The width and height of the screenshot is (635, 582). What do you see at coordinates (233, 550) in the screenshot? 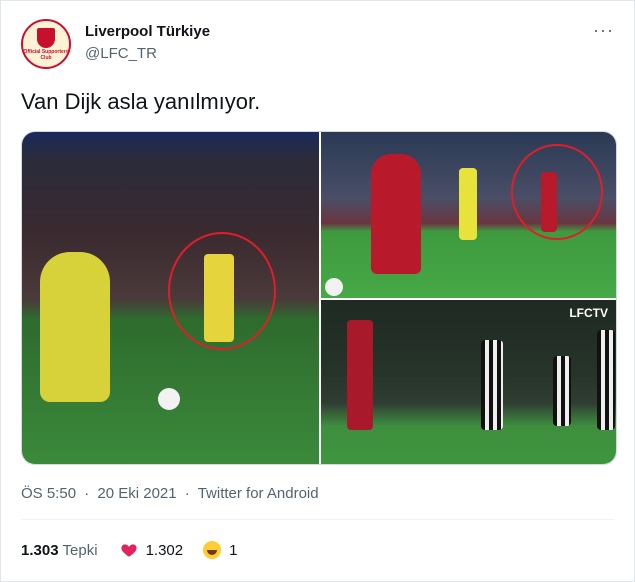
I see `laugh-count: 1` at bounding box center [233, 550].